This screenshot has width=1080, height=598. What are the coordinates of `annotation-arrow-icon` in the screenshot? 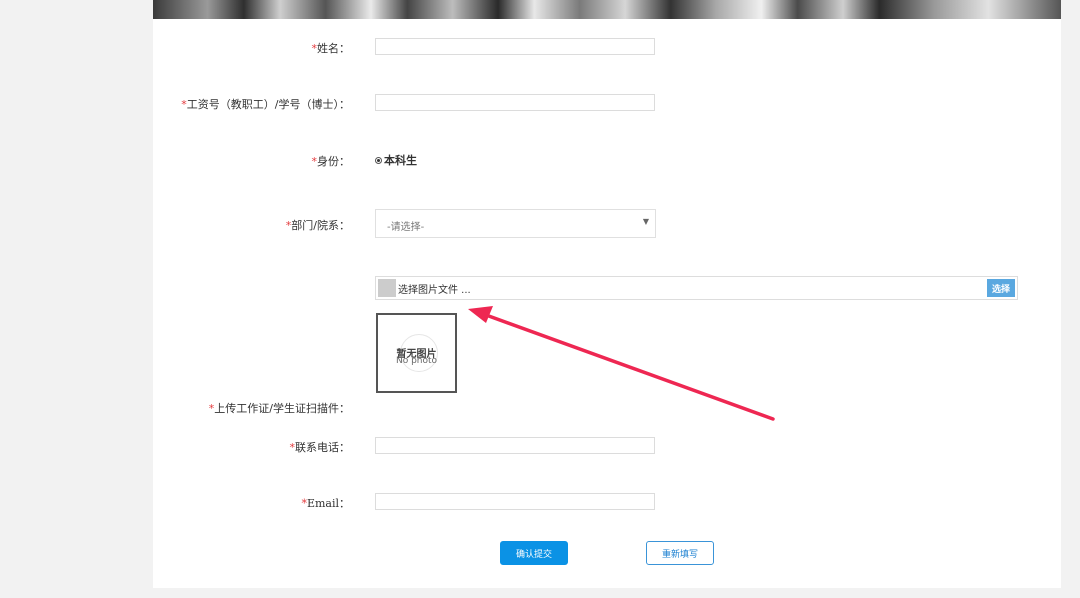 It's located at (621, 363).